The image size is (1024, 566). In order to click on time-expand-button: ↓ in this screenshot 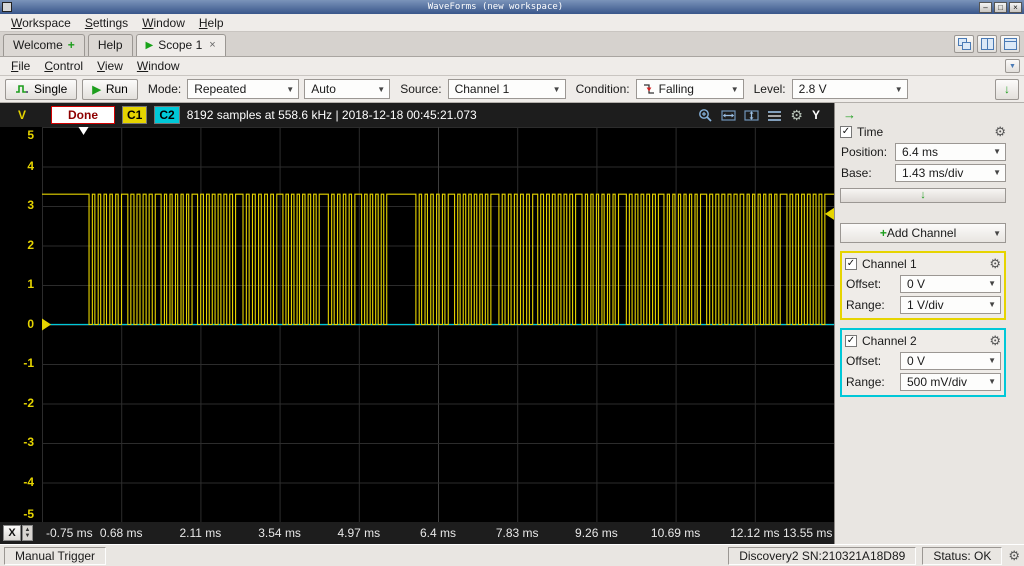, I will do `click(923, 195)`.